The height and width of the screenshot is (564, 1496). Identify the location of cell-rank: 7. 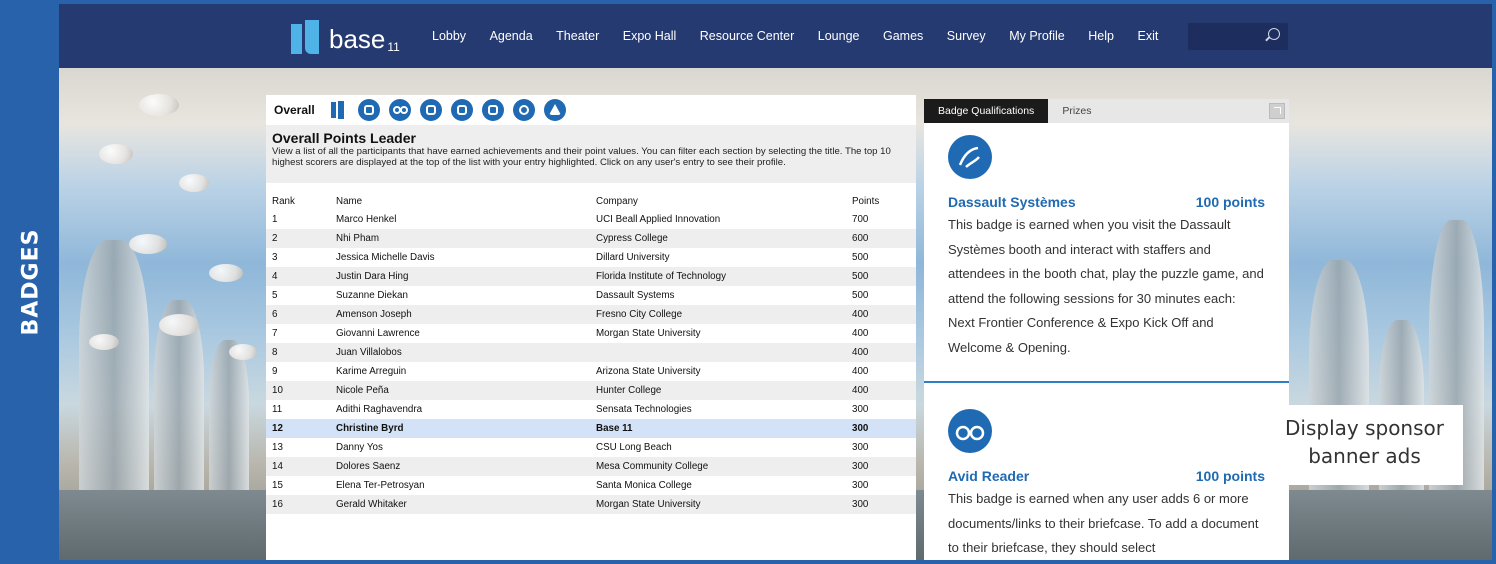
(298, 333).